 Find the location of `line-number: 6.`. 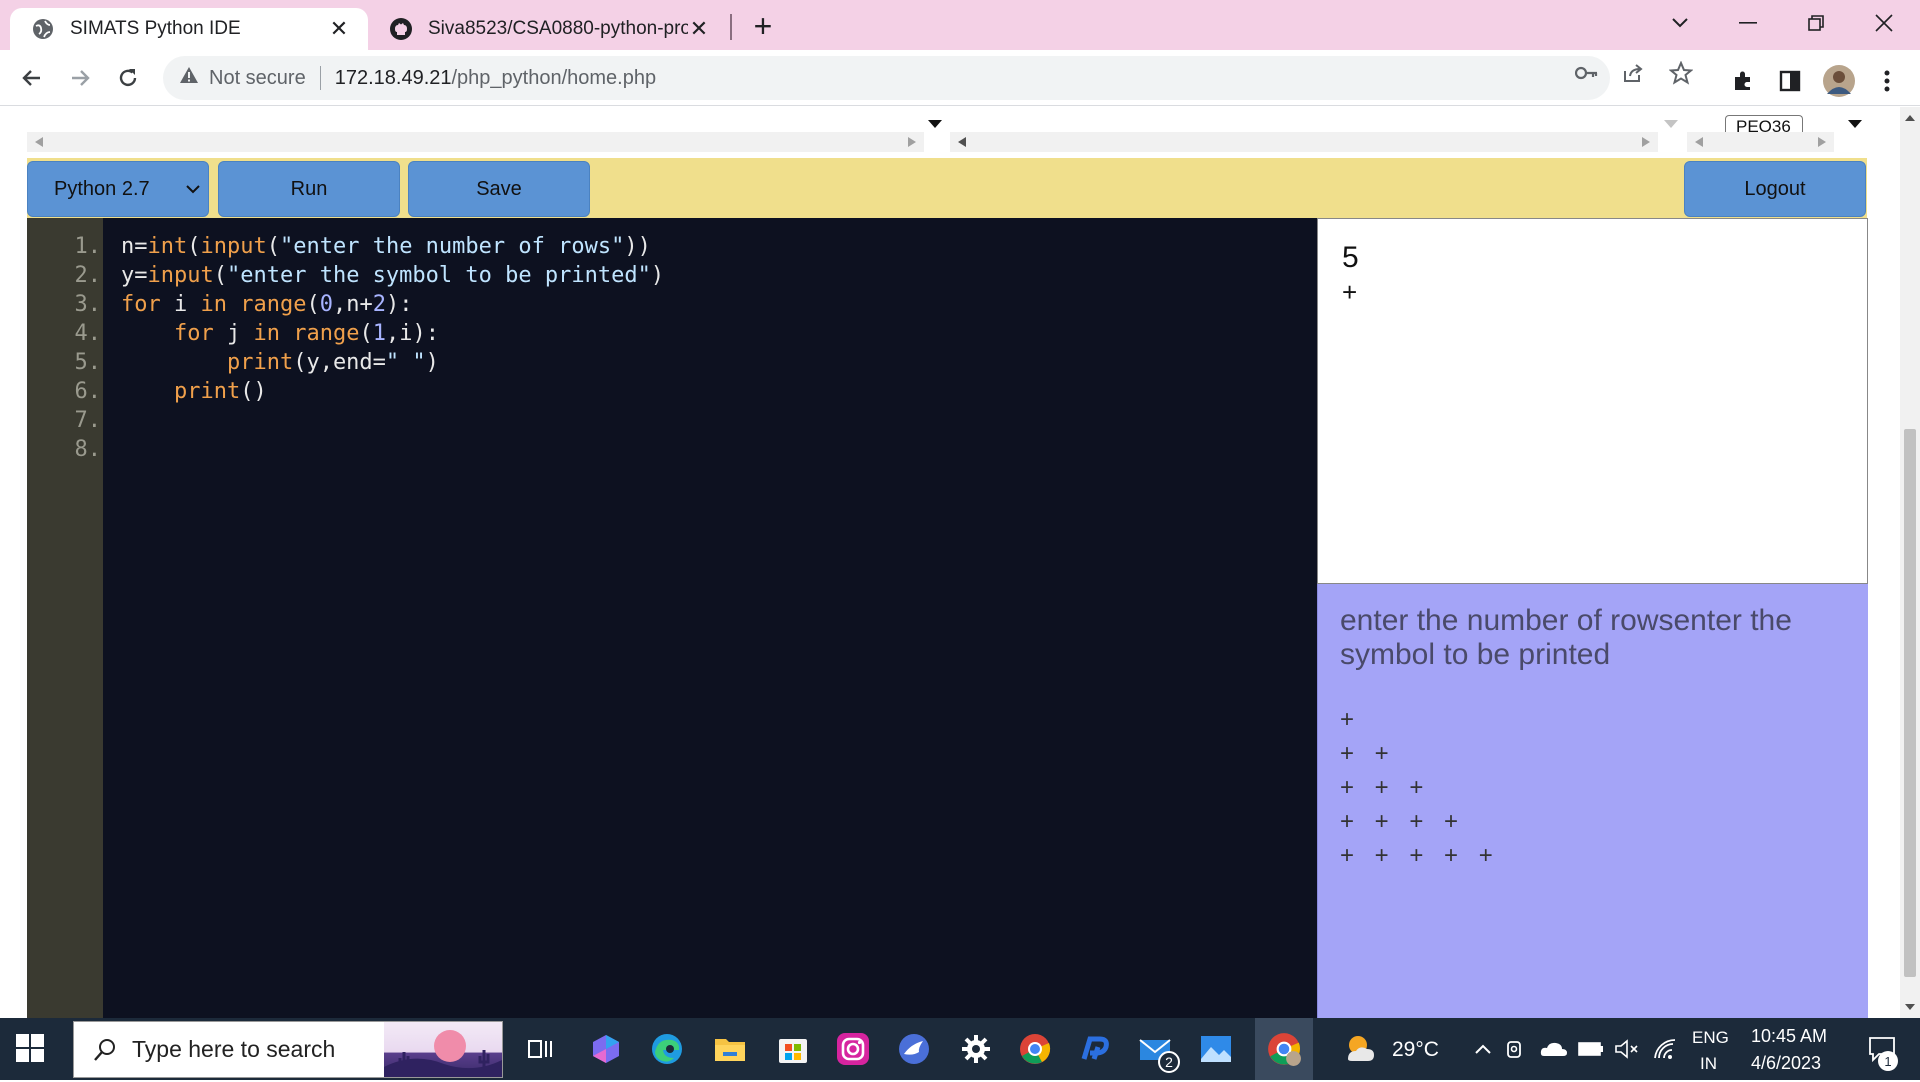

line-number: 6. is located at coordinates (88, 391).